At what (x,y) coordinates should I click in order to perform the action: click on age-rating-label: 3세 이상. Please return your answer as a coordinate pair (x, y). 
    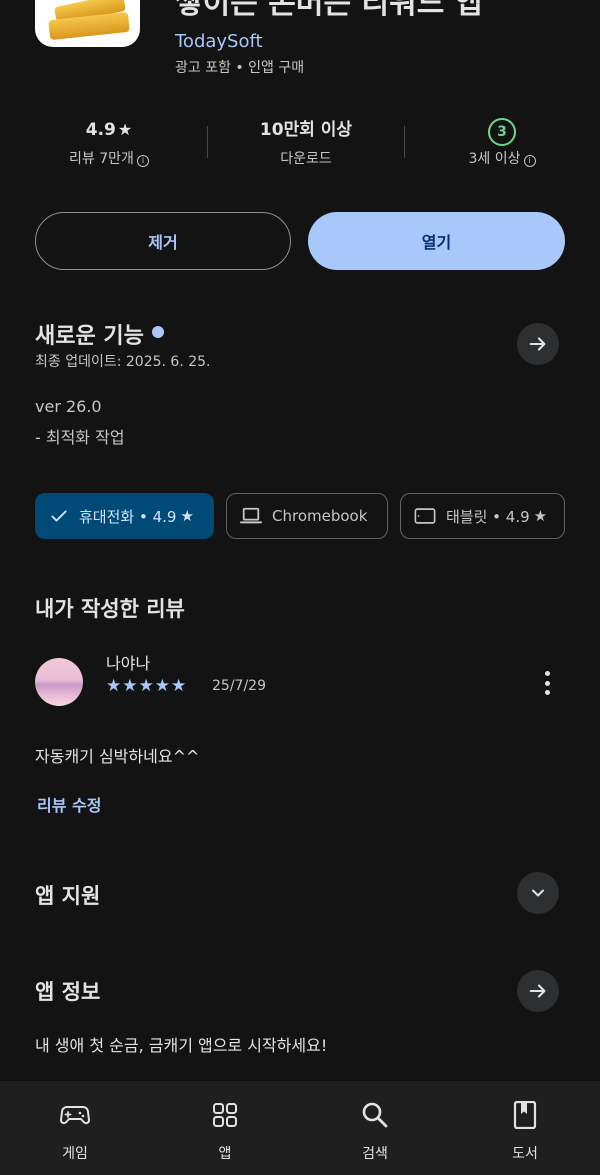
    Looking at the image, I should click on (494, 159).